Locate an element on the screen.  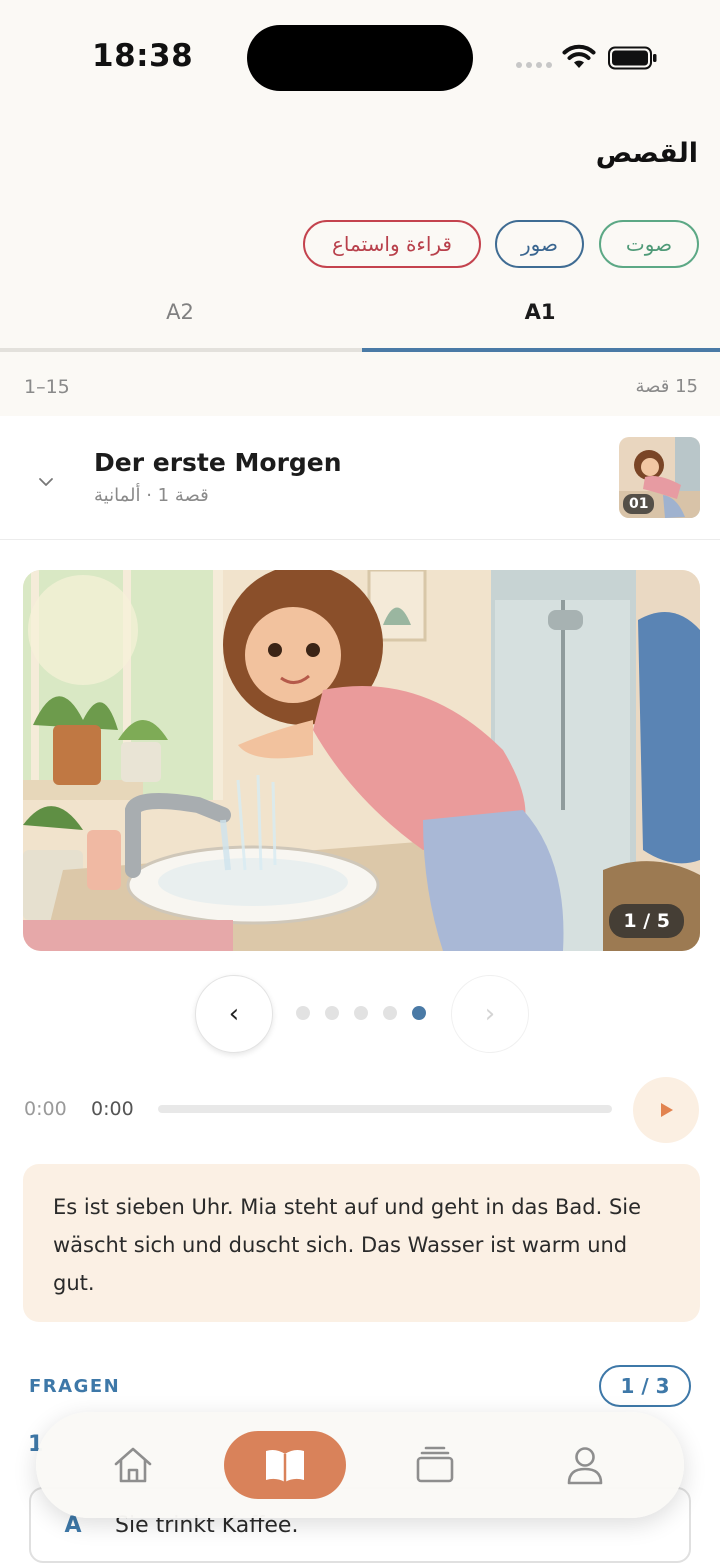
tab-level-a2: A2 is located at coordinates (180, 326).